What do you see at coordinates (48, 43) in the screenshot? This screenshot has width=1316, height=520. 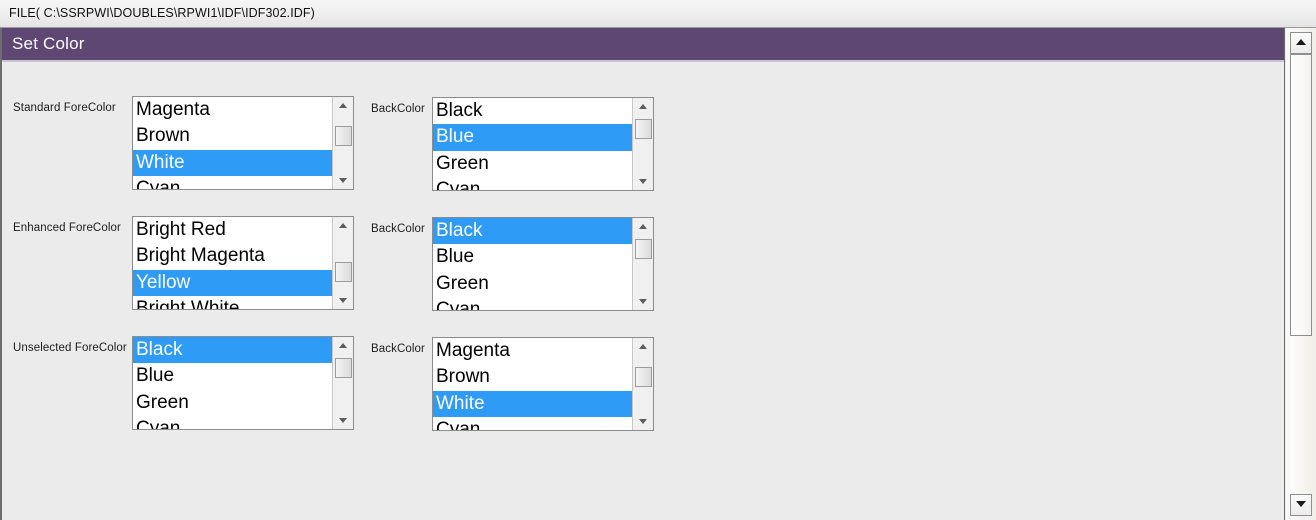 I see `page-title: Set Color` at bounding box center [48, 43].